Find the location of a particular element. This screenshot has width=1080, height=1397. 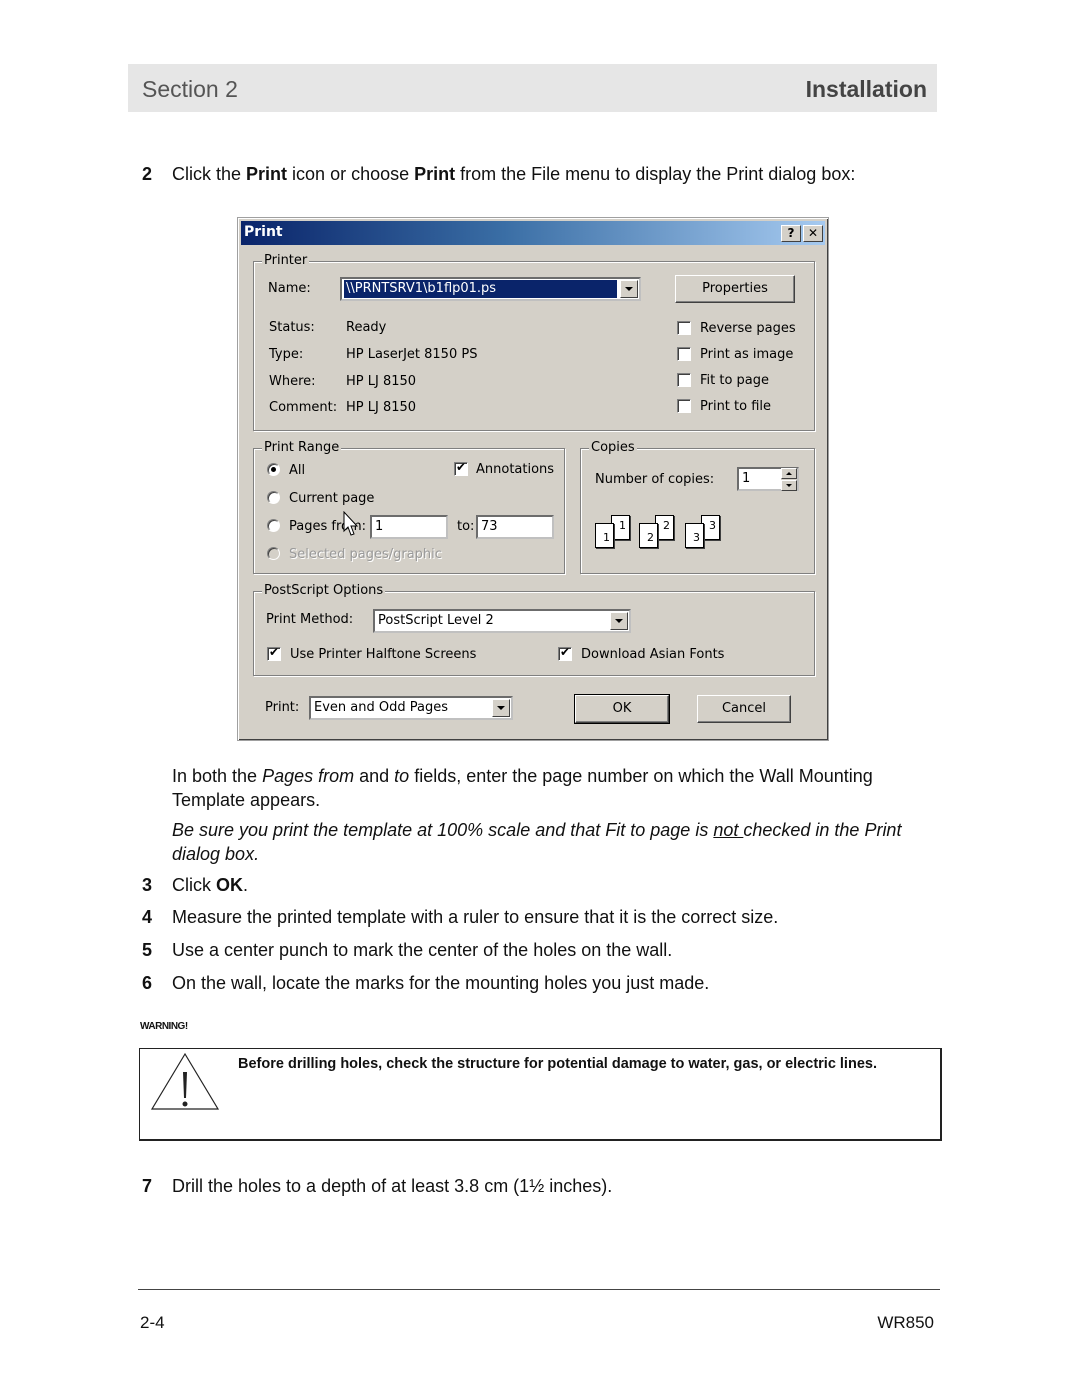

spin-up-icon is located at coordinates (789, 473).